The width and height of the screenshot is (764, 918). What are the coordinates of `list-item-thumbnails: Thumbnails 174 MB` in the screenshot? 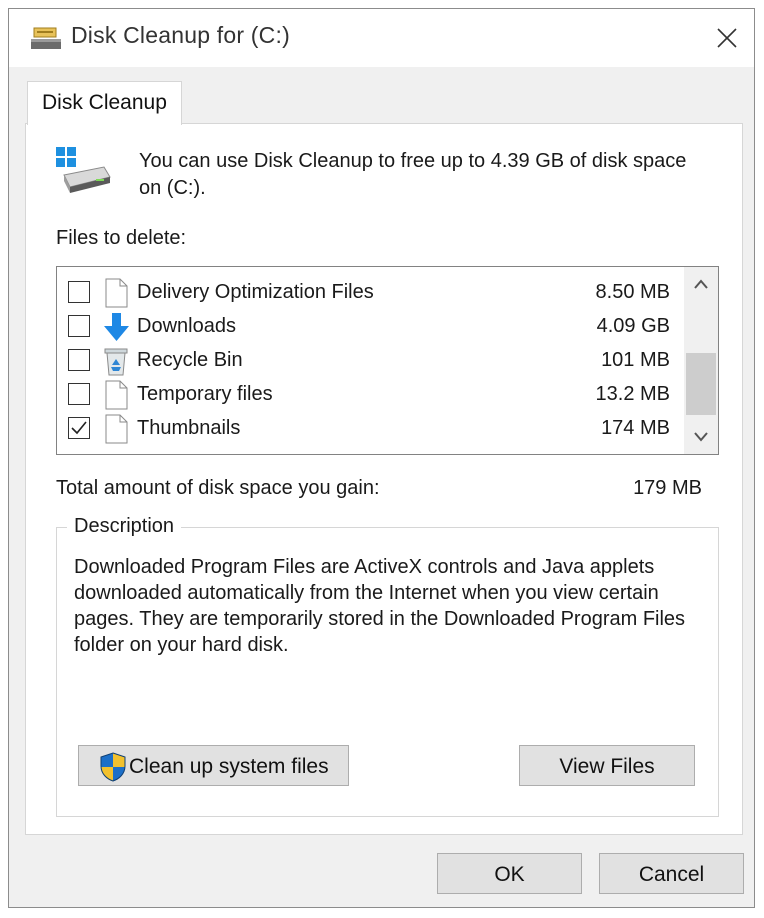 It's located at (369, 429).